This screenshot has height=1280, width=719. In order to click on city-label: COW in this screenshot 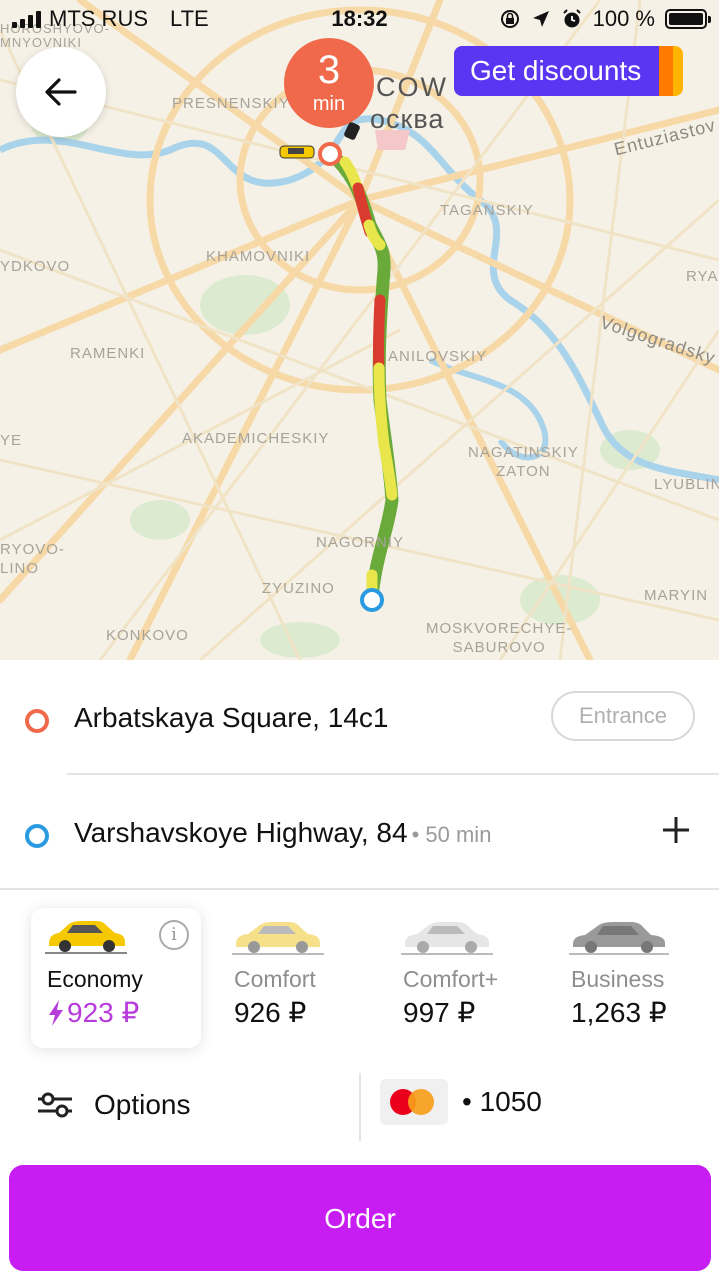, I will do `click(412, 87)`.